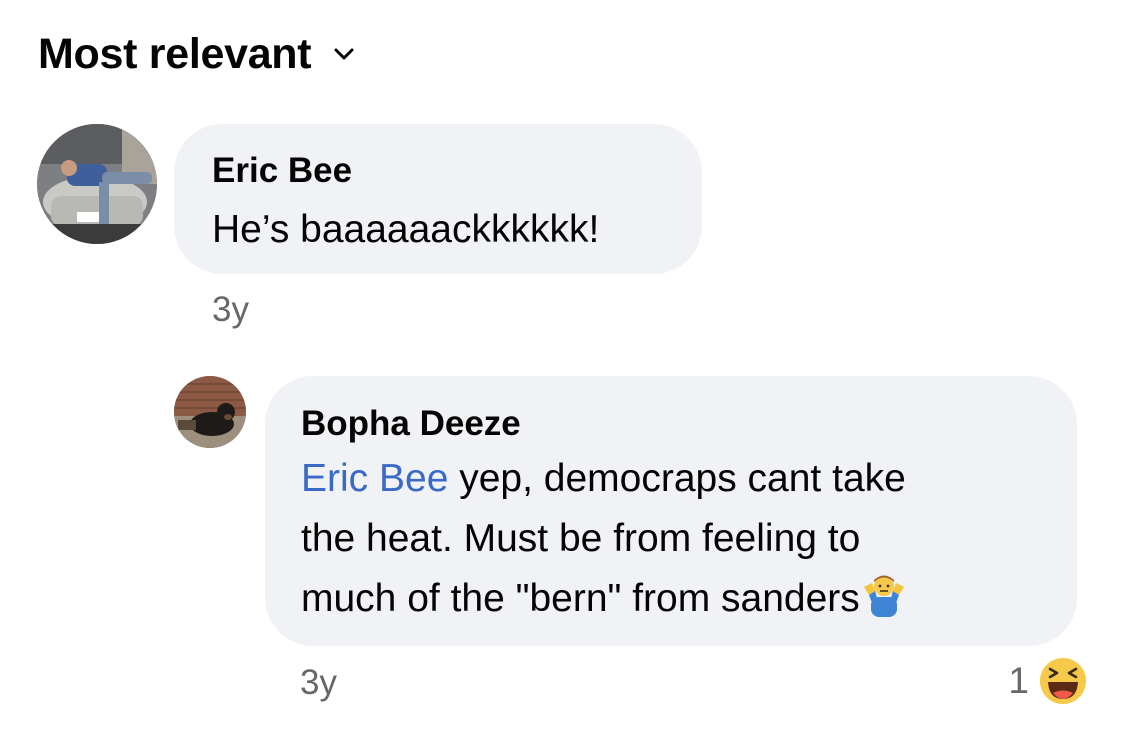 This screenshot has height=737, width=1125. What do you see at coordinates (406, 229) in the screenshot?
I see `comment-text: He’s baaaaaackkkkkk!` at bounding box center [406, 229].